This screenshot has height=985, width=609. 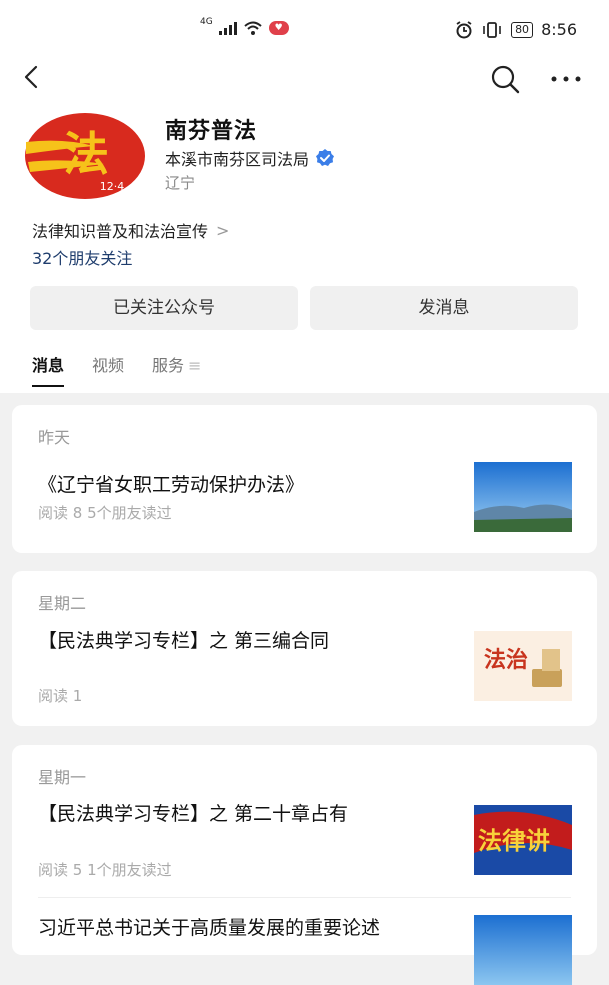 I want to click on alarm-icon, so click(x=464, y=29).